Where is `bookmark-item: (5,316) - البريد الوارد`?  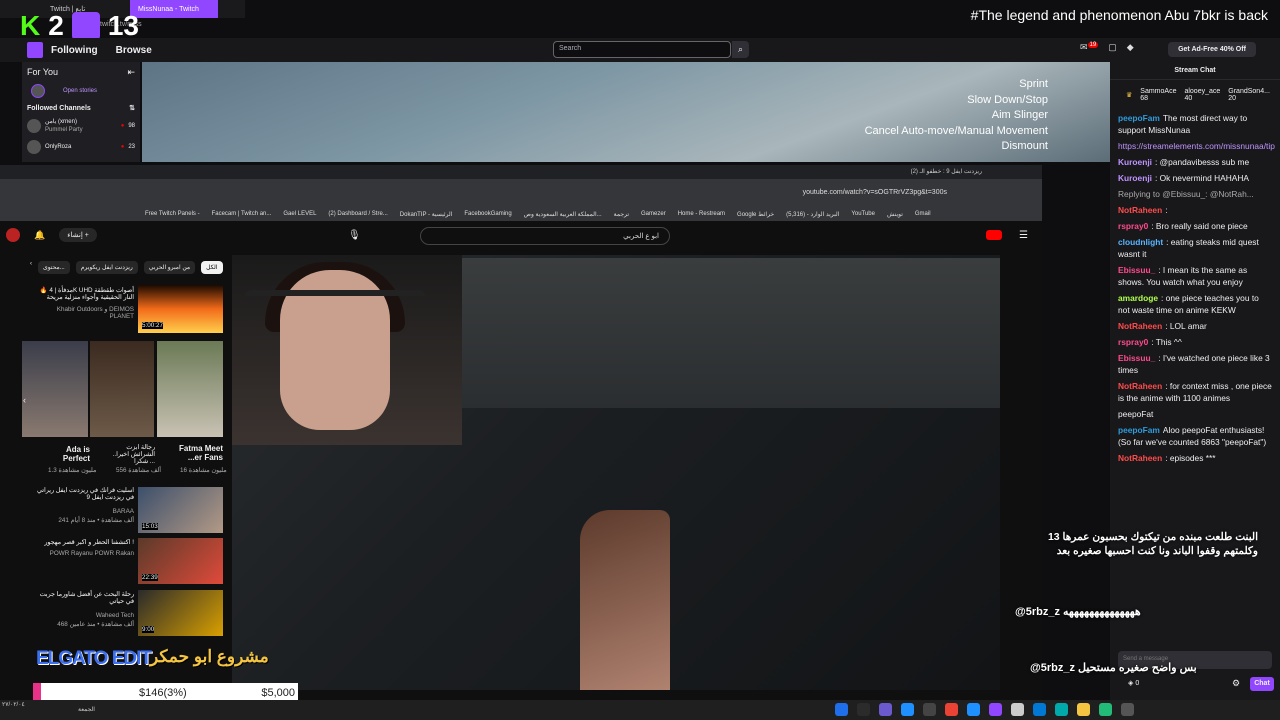 bookmark-item: (5,316) - البريد الوارد is located at coordinates (812, 214).